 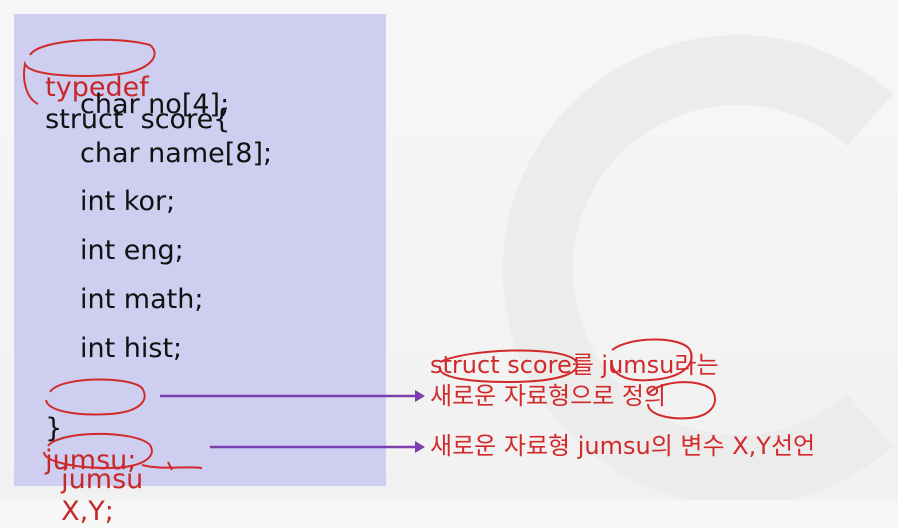 I want to click on code-line-name: char name[8];, so click(x=176, y=153).